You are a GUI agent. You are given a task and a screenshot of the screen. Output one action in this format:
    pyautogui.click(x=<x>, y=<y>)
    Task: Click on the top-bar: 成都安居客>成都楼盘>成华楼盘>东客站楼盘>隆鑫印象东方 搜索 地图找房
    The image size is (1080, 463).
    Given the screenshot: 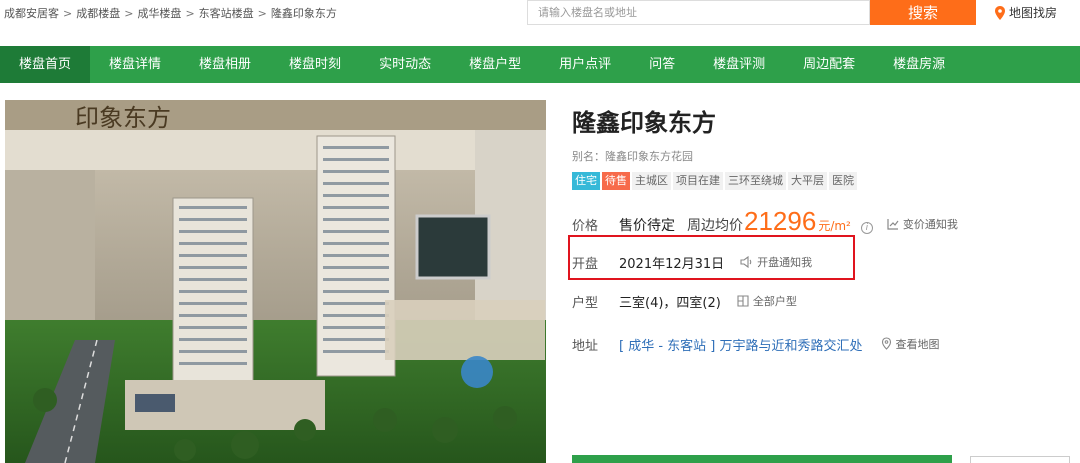 What is the action you would take?
    pyautogui.click(x=540, y=13)
    